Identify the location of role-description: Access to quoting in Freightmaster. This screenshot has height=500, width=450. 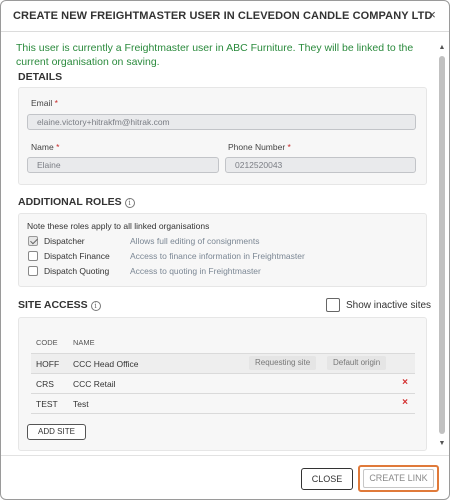
(195, 271).